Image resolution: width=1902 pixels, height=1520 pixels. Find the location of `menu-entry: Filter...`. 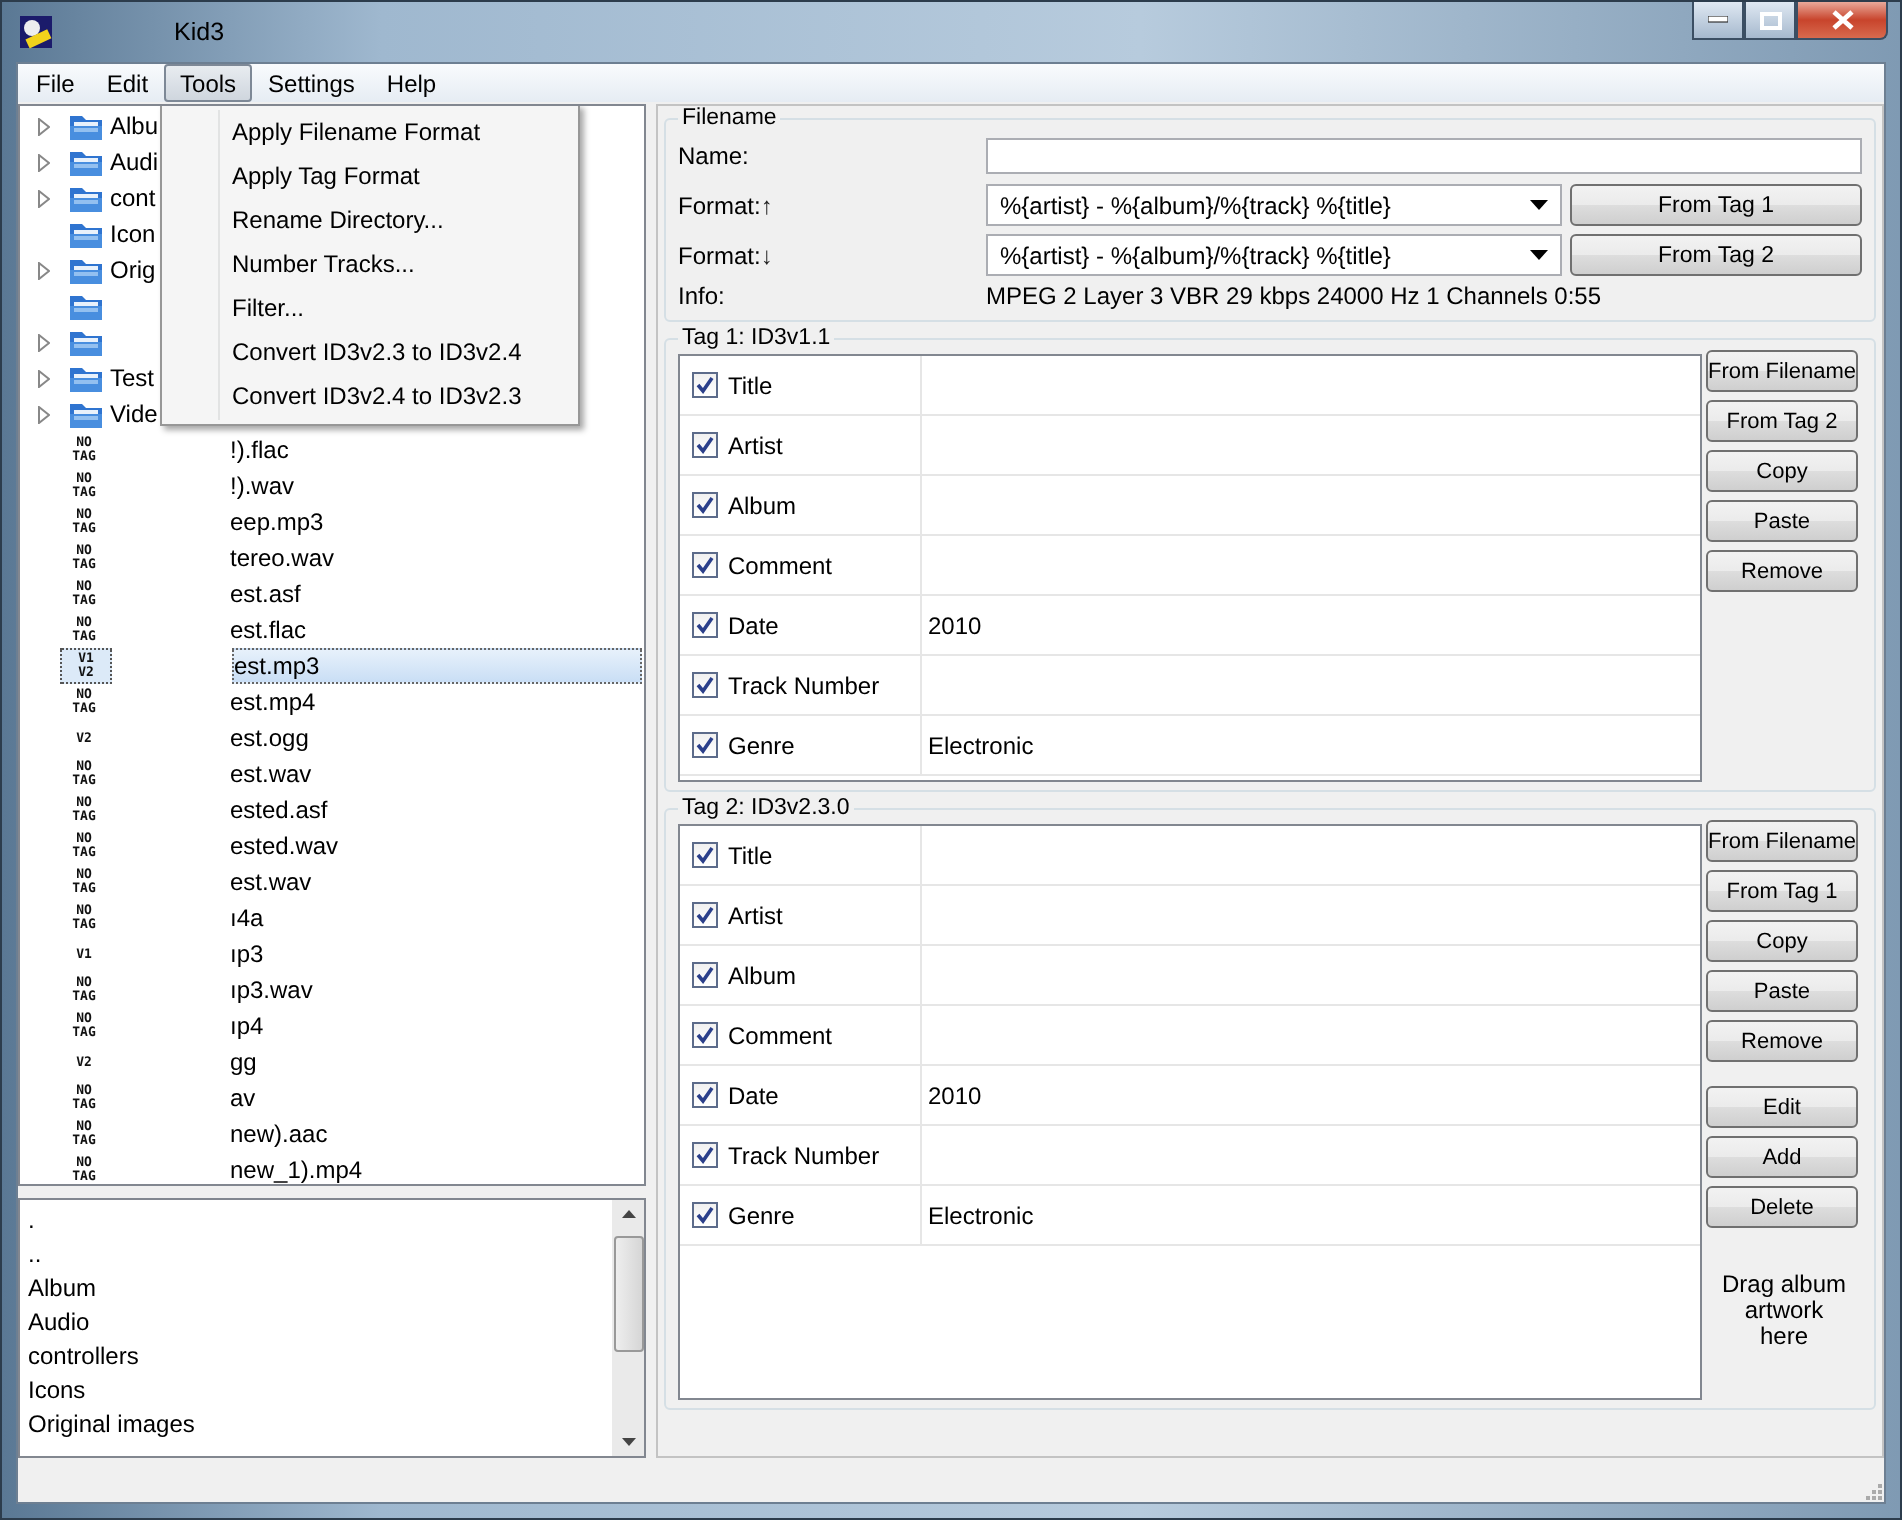

menu-entry: Filter... is located at coordinates (358, 308).